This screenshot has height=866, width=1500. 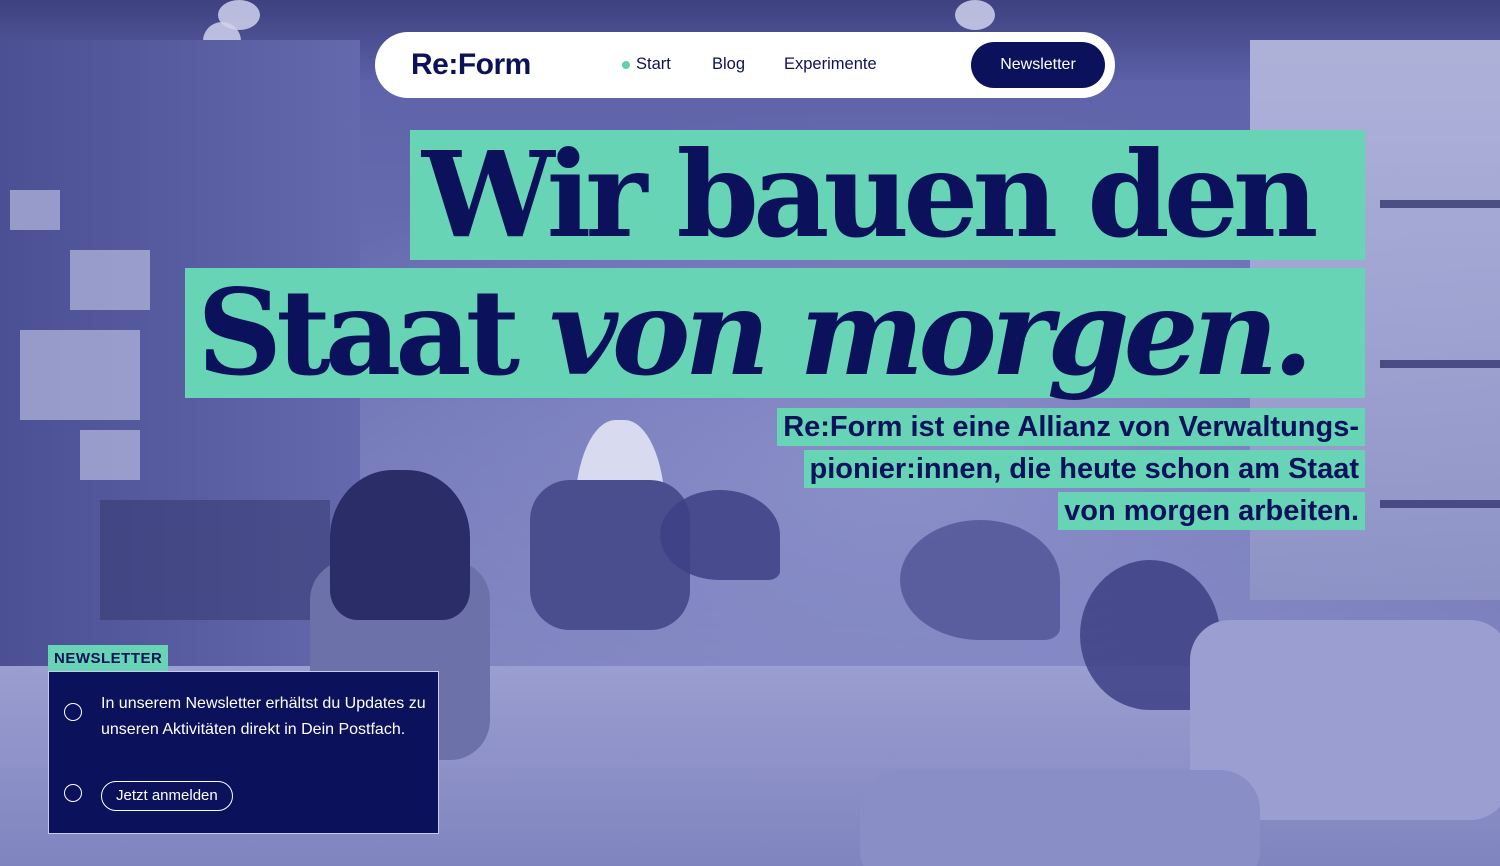 What do you see at coordinates (1038, 65) in the screenshot?
I see `newsletter-button: Newsletter` at bounding box center [1038, 65].